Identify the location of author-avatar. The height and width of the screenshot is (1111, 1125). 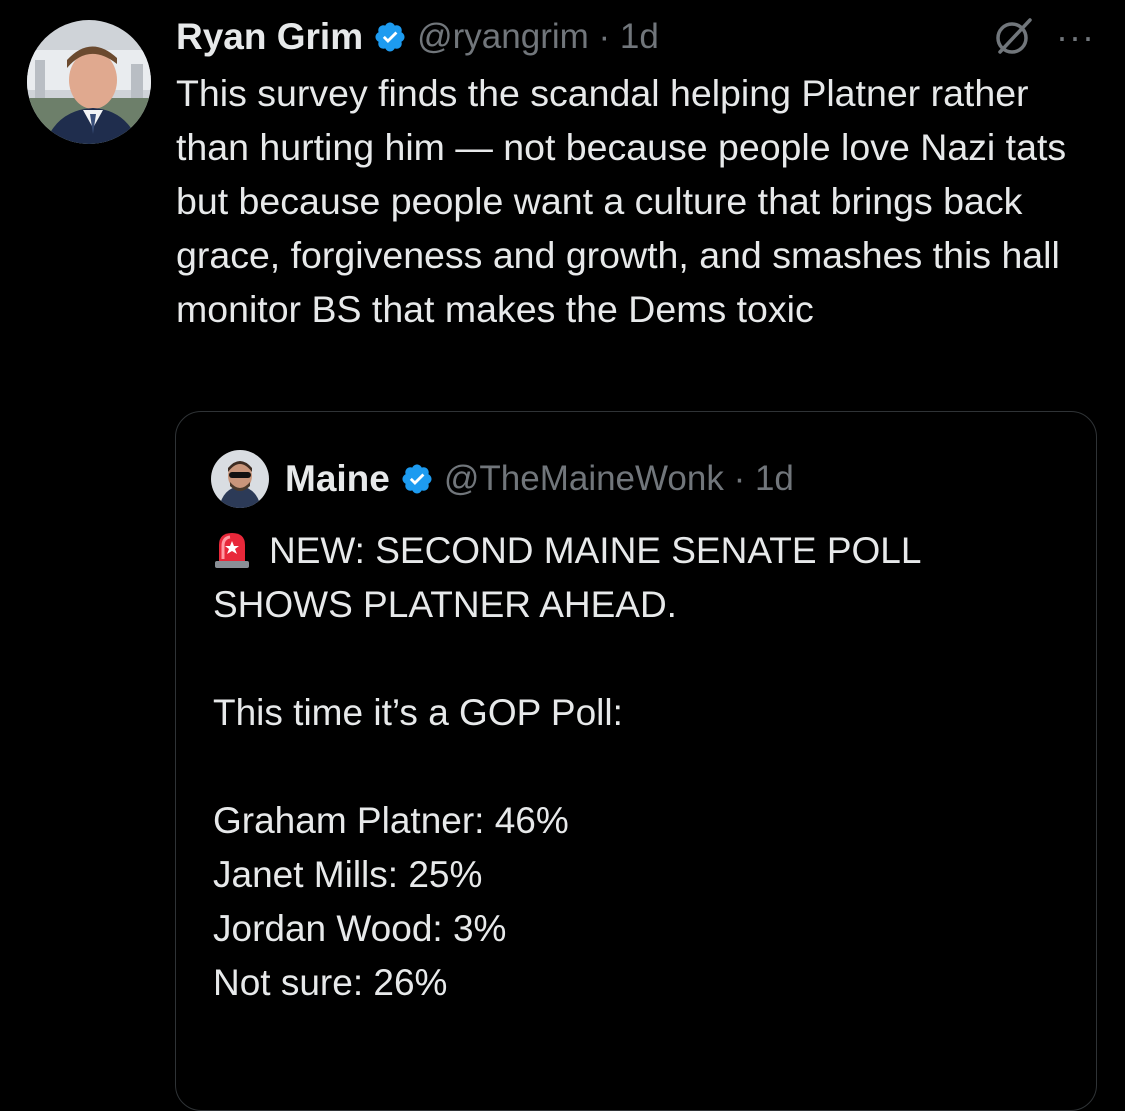
(89, 82).